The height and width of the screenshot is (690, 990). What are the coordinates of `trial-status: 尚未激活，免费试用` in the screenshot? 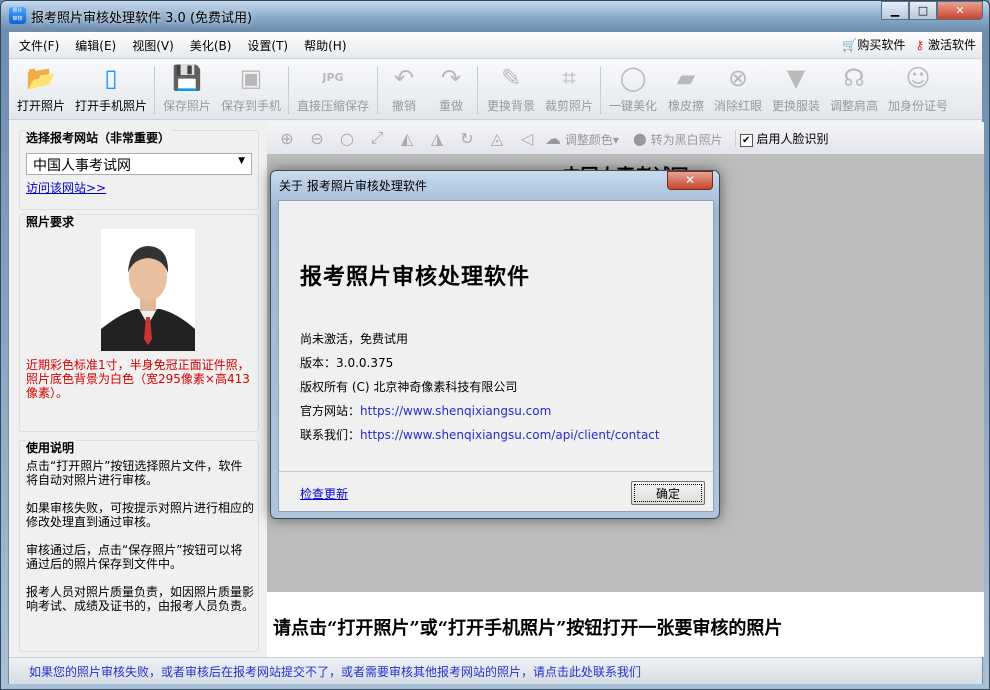 It's located at (354, 339).